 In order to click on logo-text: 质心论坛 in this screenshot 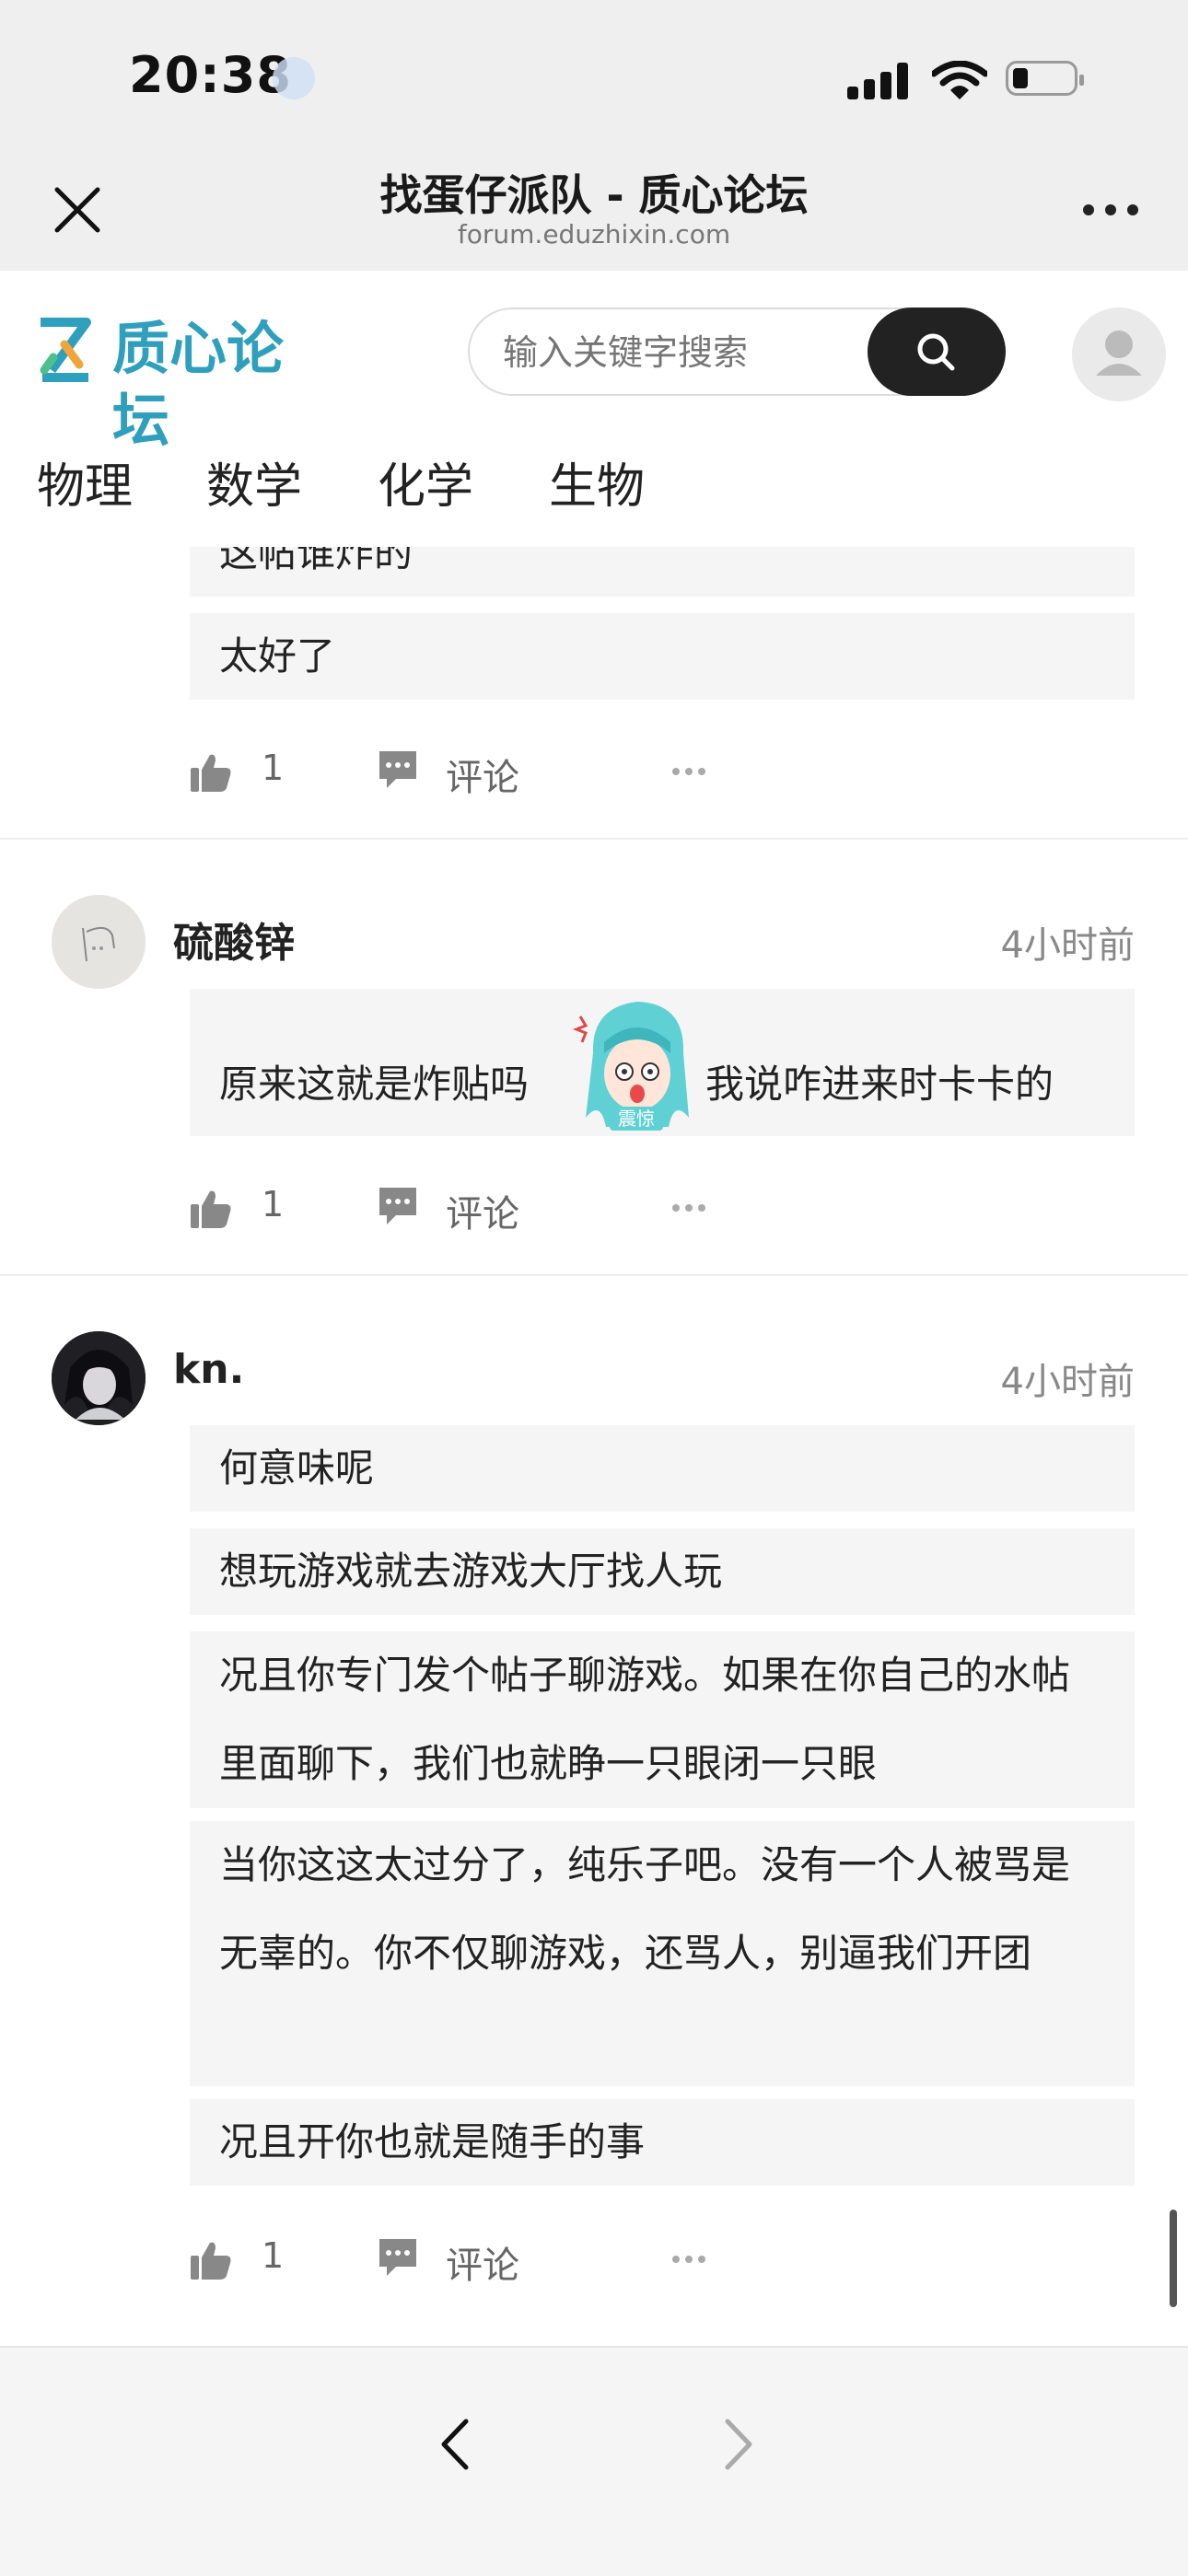, I will do `click(198, 384)`.